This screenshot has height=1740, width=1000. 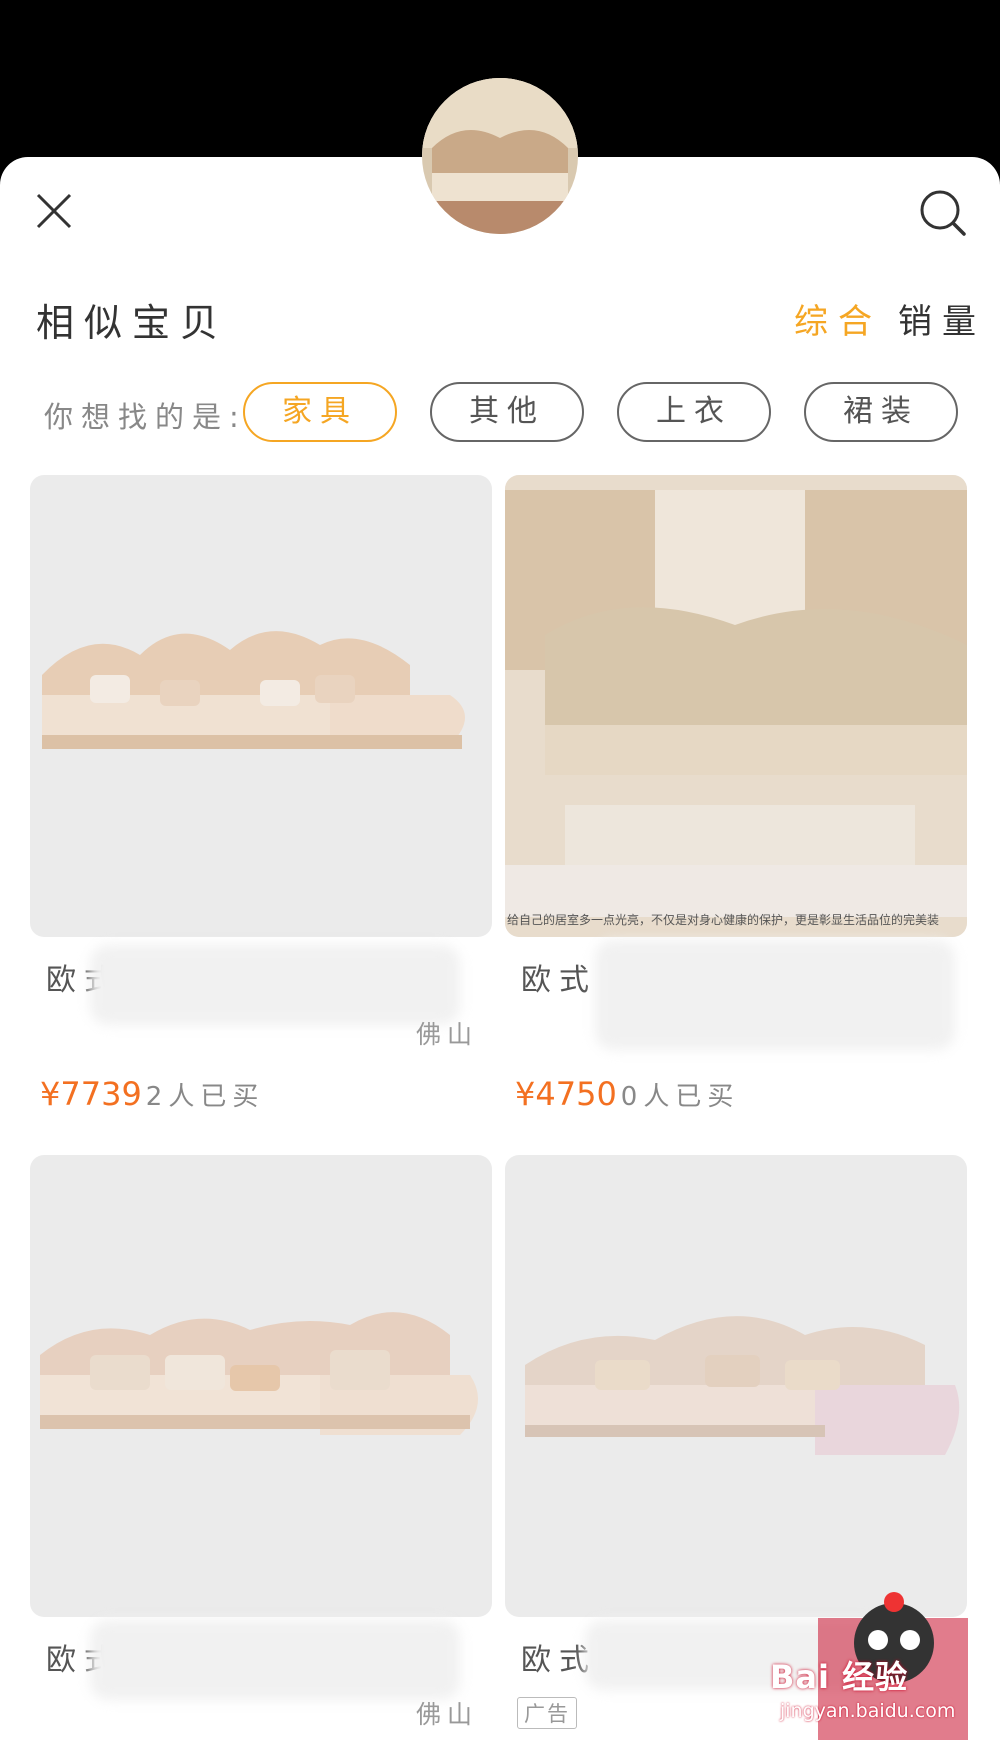 I want to click on sold-count: 2人已买, so click(x=205, y=1097).